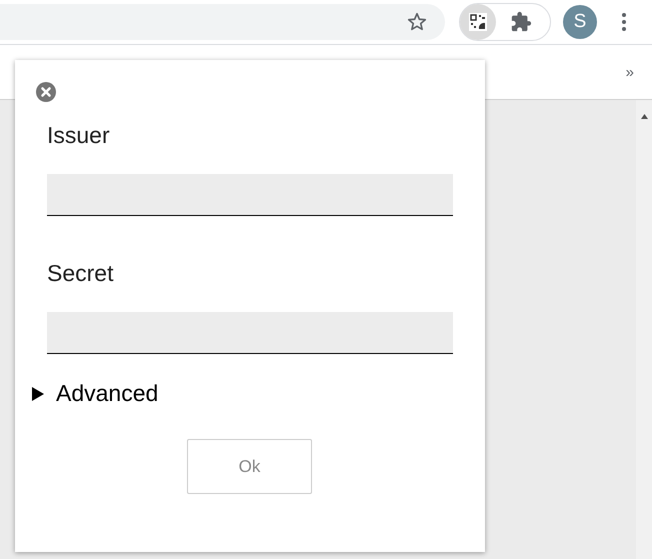 The width and height of the screenshot is (652, 559). Describe the element at coordinates (580, 22) in the screenshot. I see `profile-avatar: S` at that location.